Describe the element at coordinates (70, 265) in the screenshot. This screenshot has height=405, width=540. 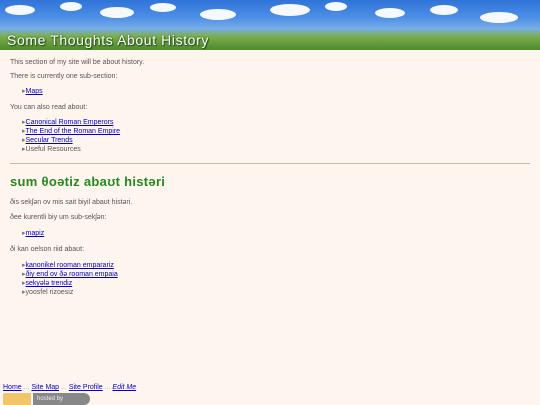
I see `link-kanonikel-rooman-emparariz: kanonikel rooman emparariz` at that location.